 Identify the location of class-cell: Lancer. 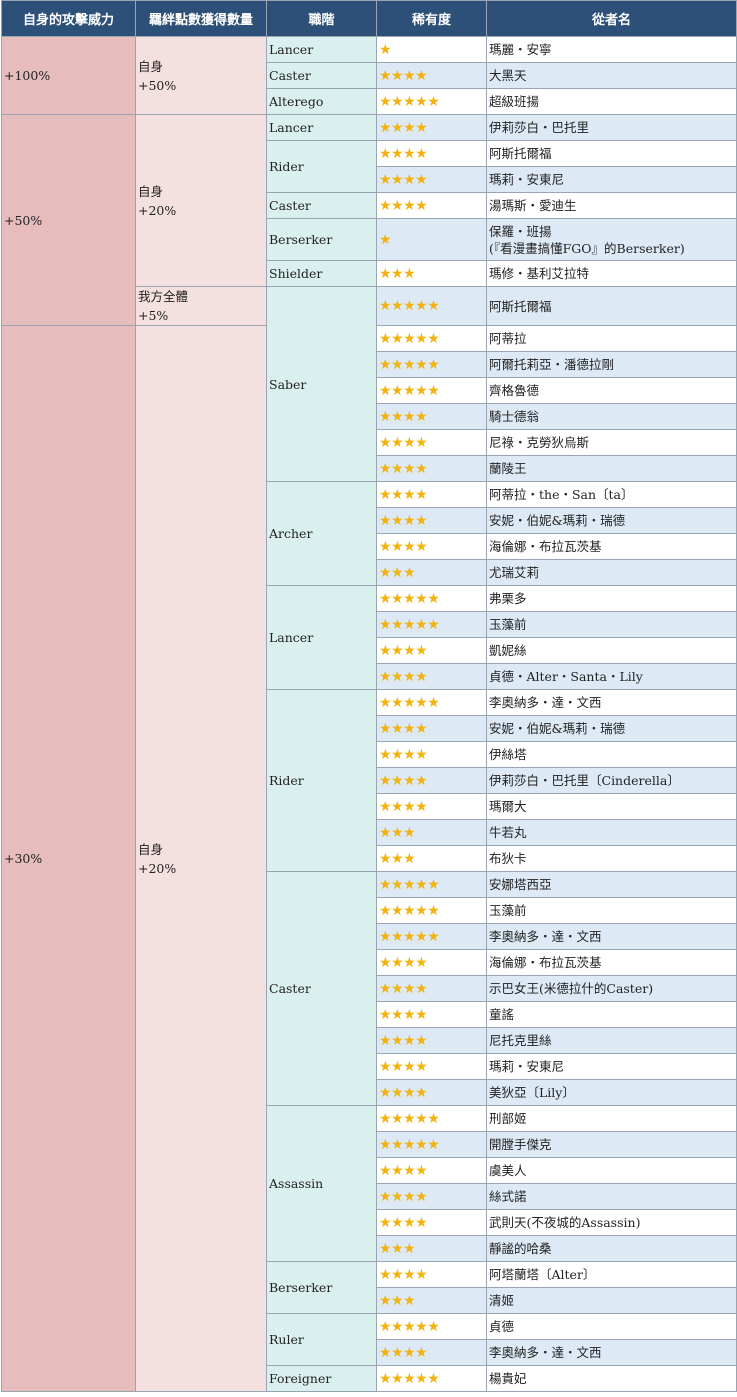
(321, 49).